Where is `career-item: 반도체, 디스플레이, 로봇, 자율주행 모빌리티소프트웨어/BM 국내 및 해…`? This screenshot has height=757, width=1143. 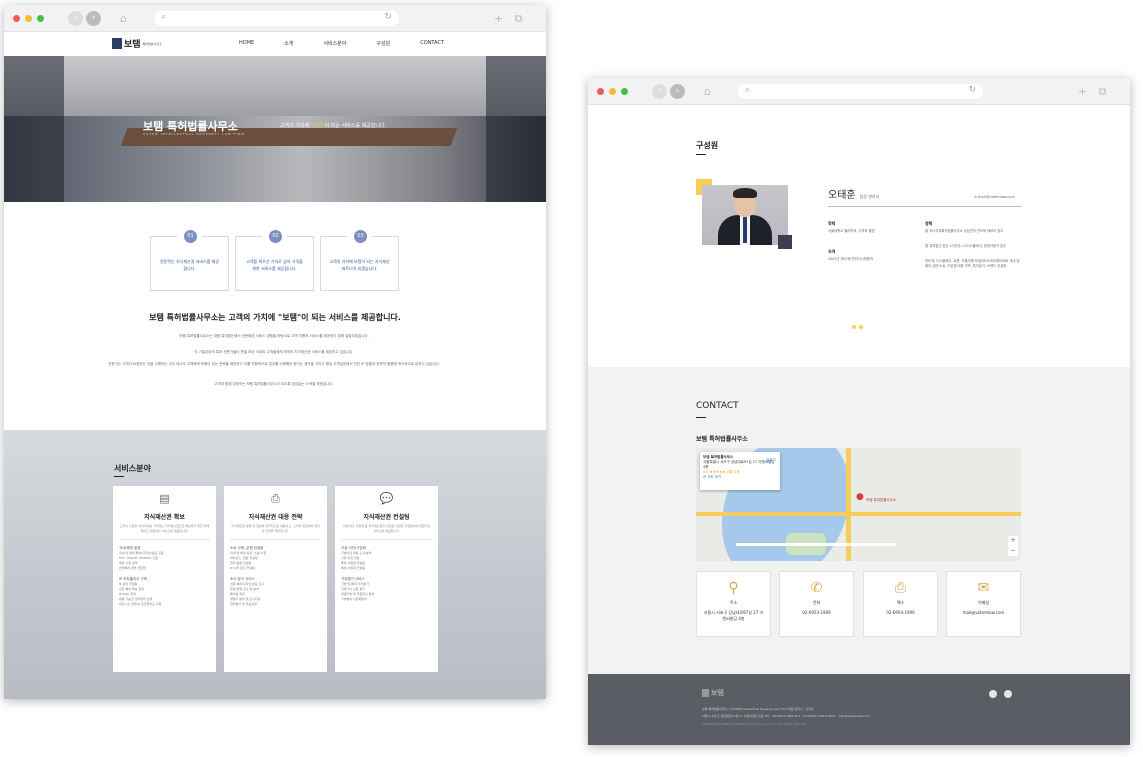 career-item: 반도체, 디스플레이, 로봇, 자율주행 모빌리티소프트웨어/BM 국내 및 해… is located at coordinates (972, 263).